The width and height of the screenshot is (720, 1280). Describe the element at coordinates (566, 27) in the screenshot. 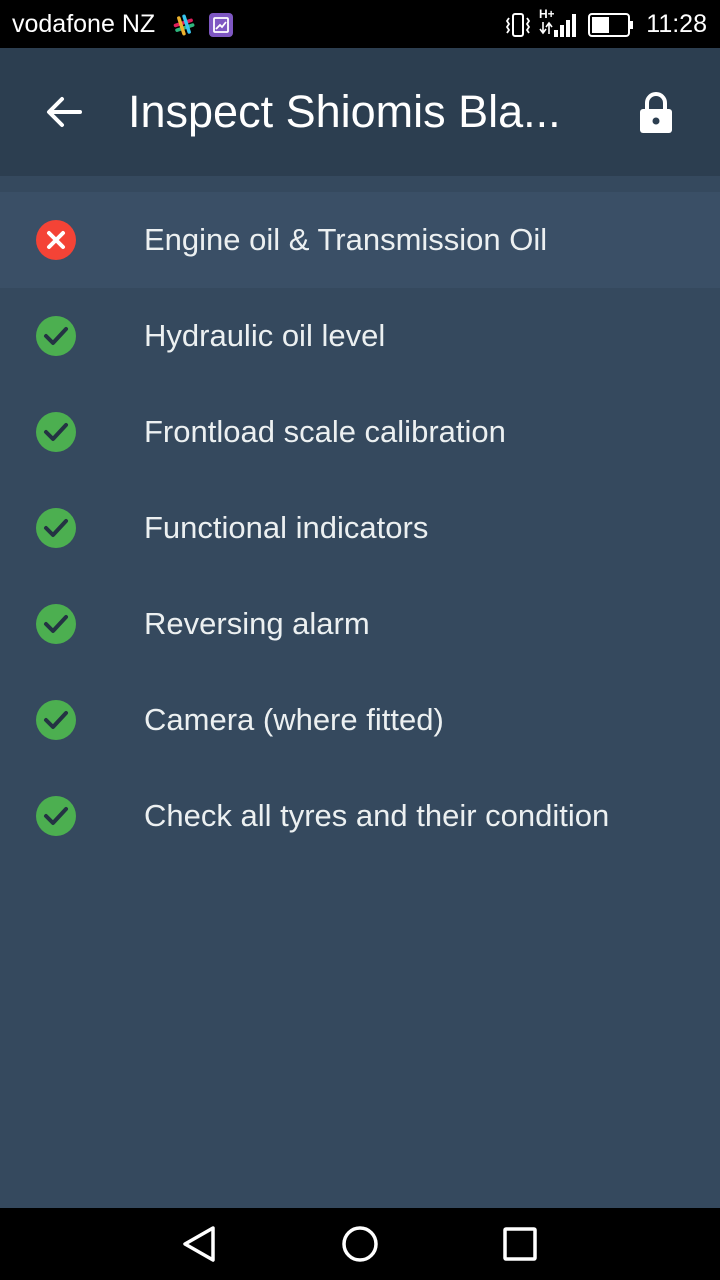

I see `signal-icon` at that location.